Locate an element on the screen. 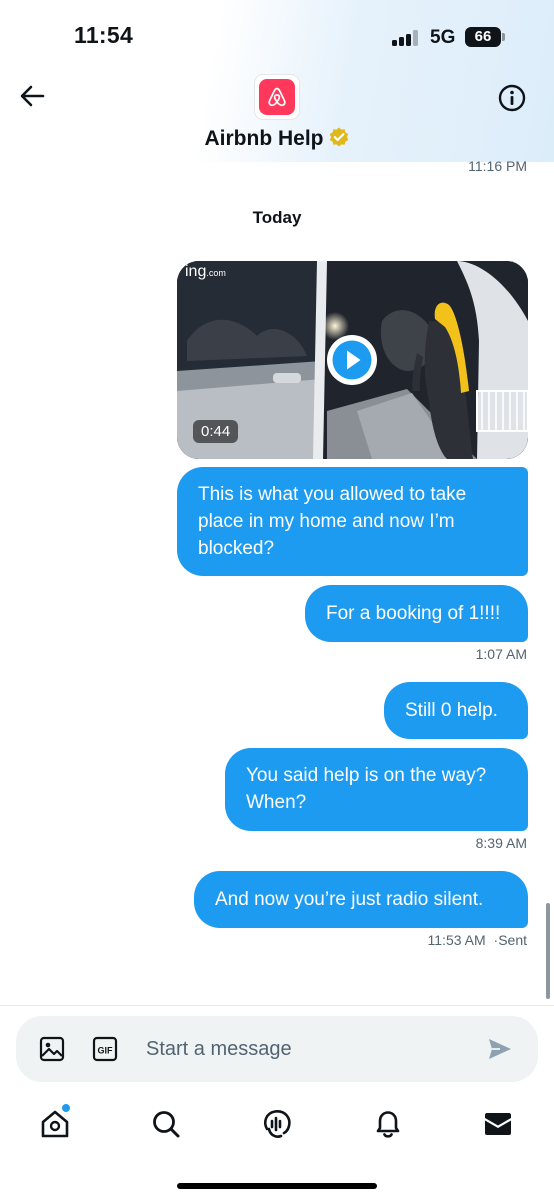  message-timestamp: 1:07 AM is located at coordinates (501, 654).